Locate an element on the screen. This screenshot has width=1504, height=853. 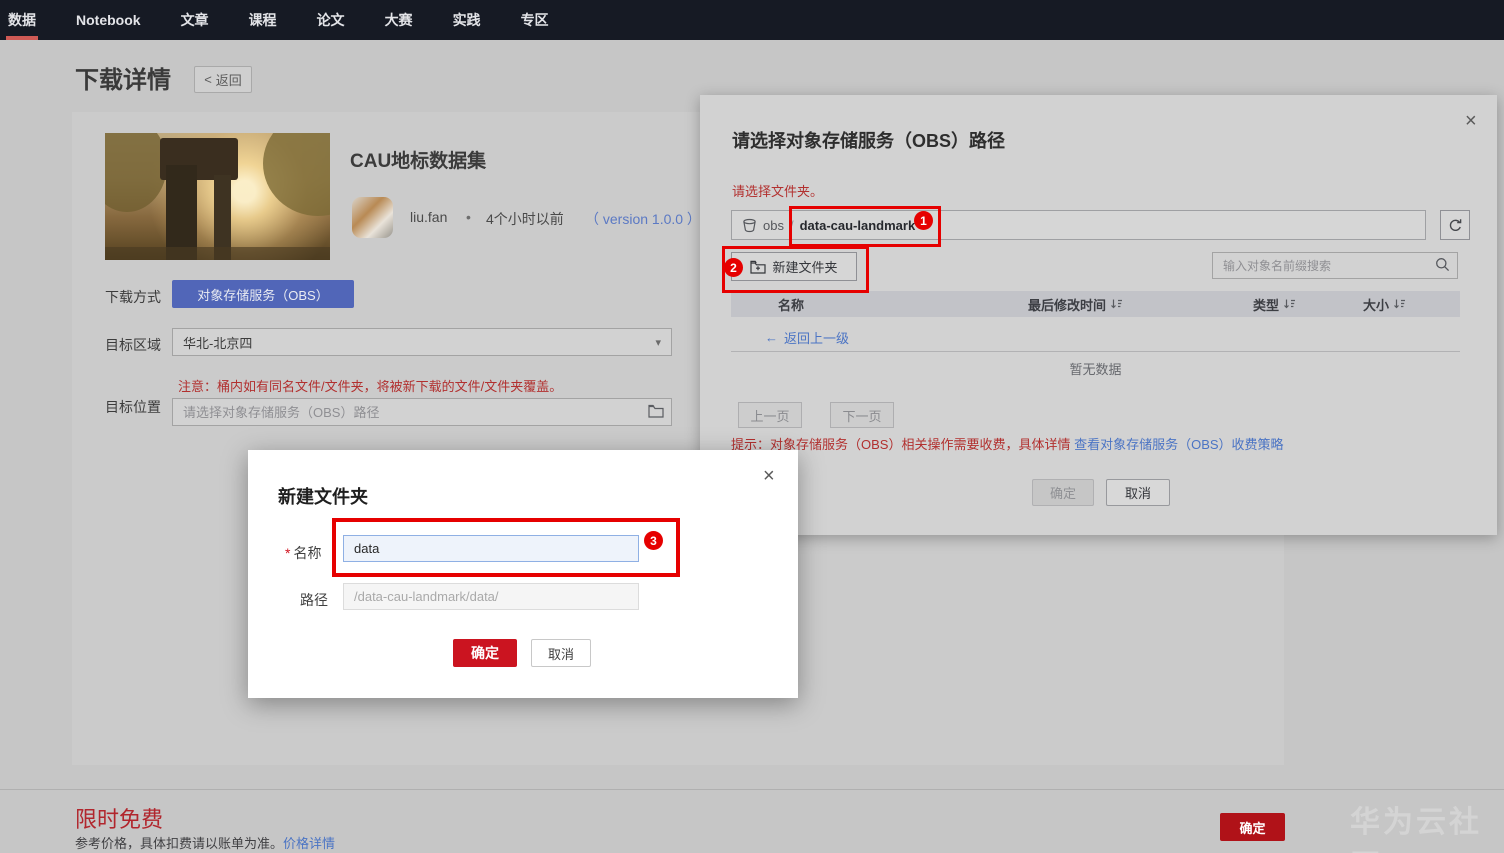
next-page-button: 下一页 is located at coordinates (862, 415).